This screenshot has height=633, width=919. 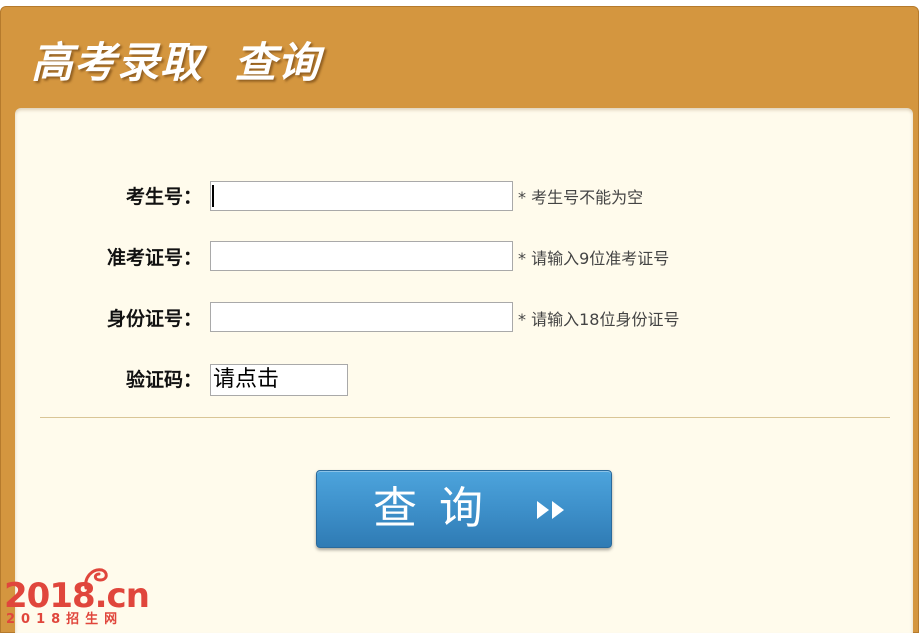 What do you see at coordinates (121, 197) in the screenshot?
I see `exam-number-label-wrap: 考生号：` at bounding box center [121, 197].